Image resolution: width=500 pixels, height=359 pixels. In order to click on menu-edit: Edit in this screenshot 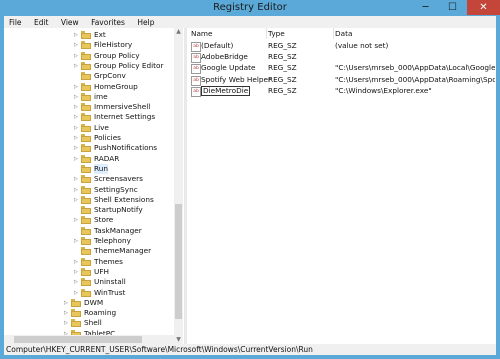, I will do `click(41, 22)`.